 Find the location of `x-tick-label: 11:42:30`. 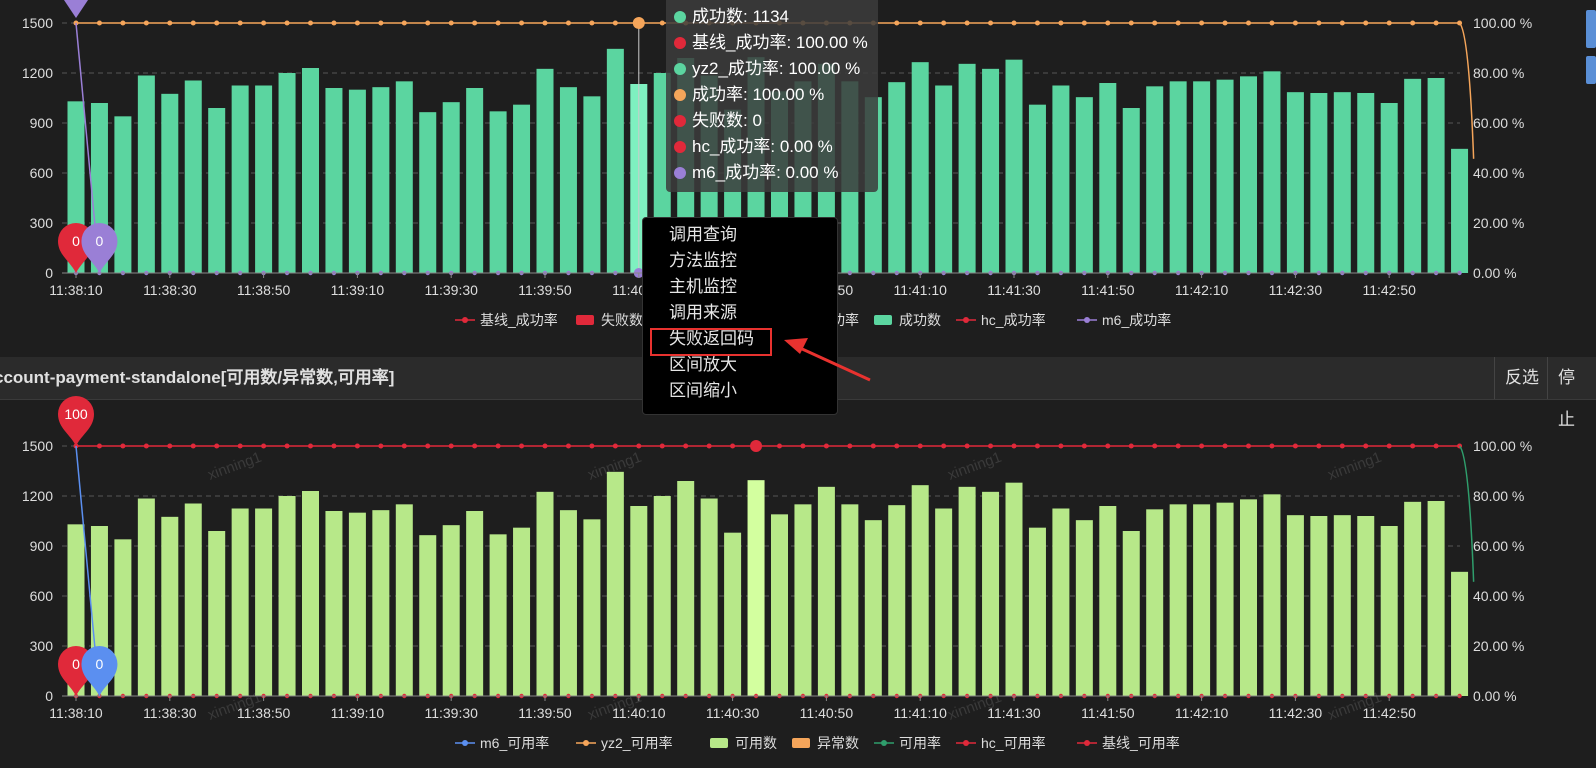

x-tick-label: 11:42:30 is located at coordinates (1296, 290).